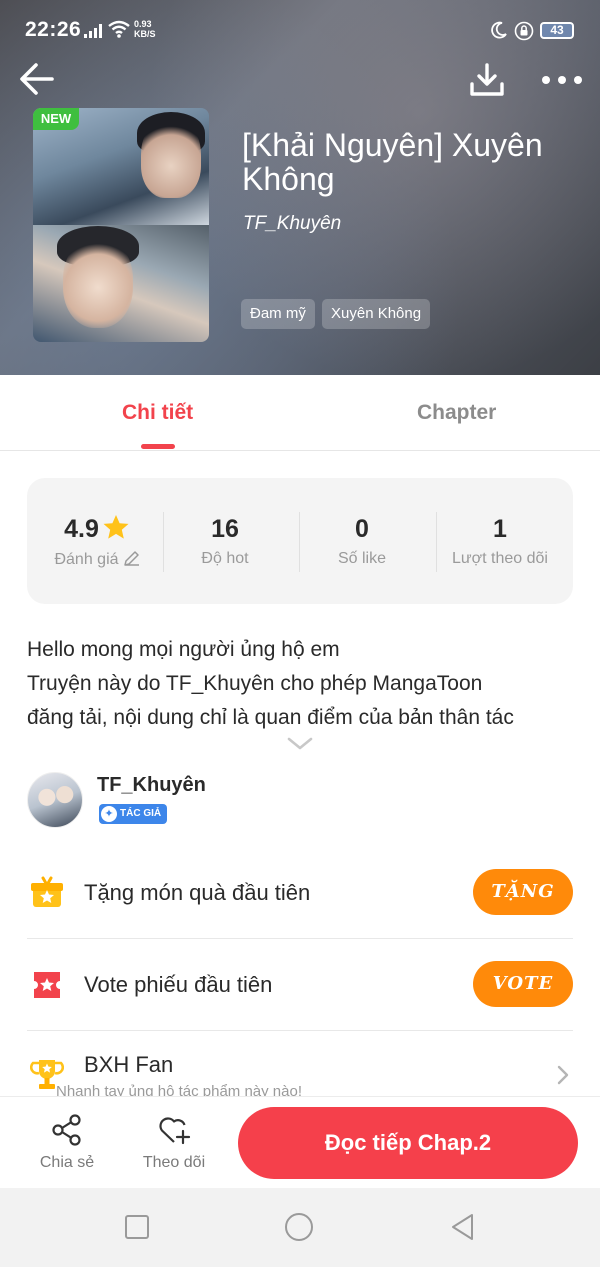 The image size is (600, 1267). I want to click on manga-author: TF_Khuyên, so click(292, 224).